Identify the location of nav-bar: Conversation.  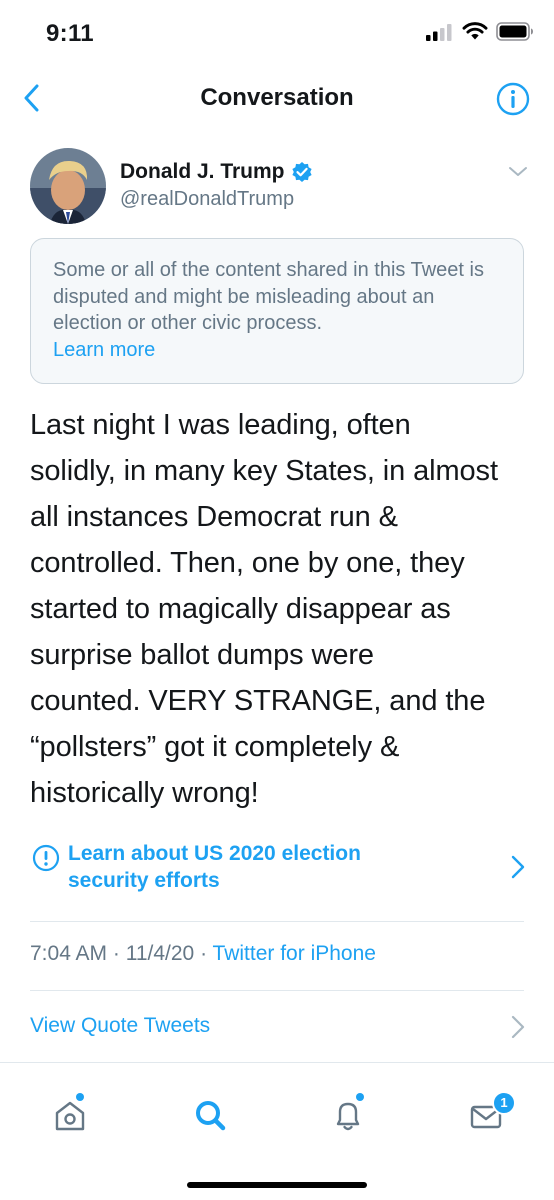
(277, 99).